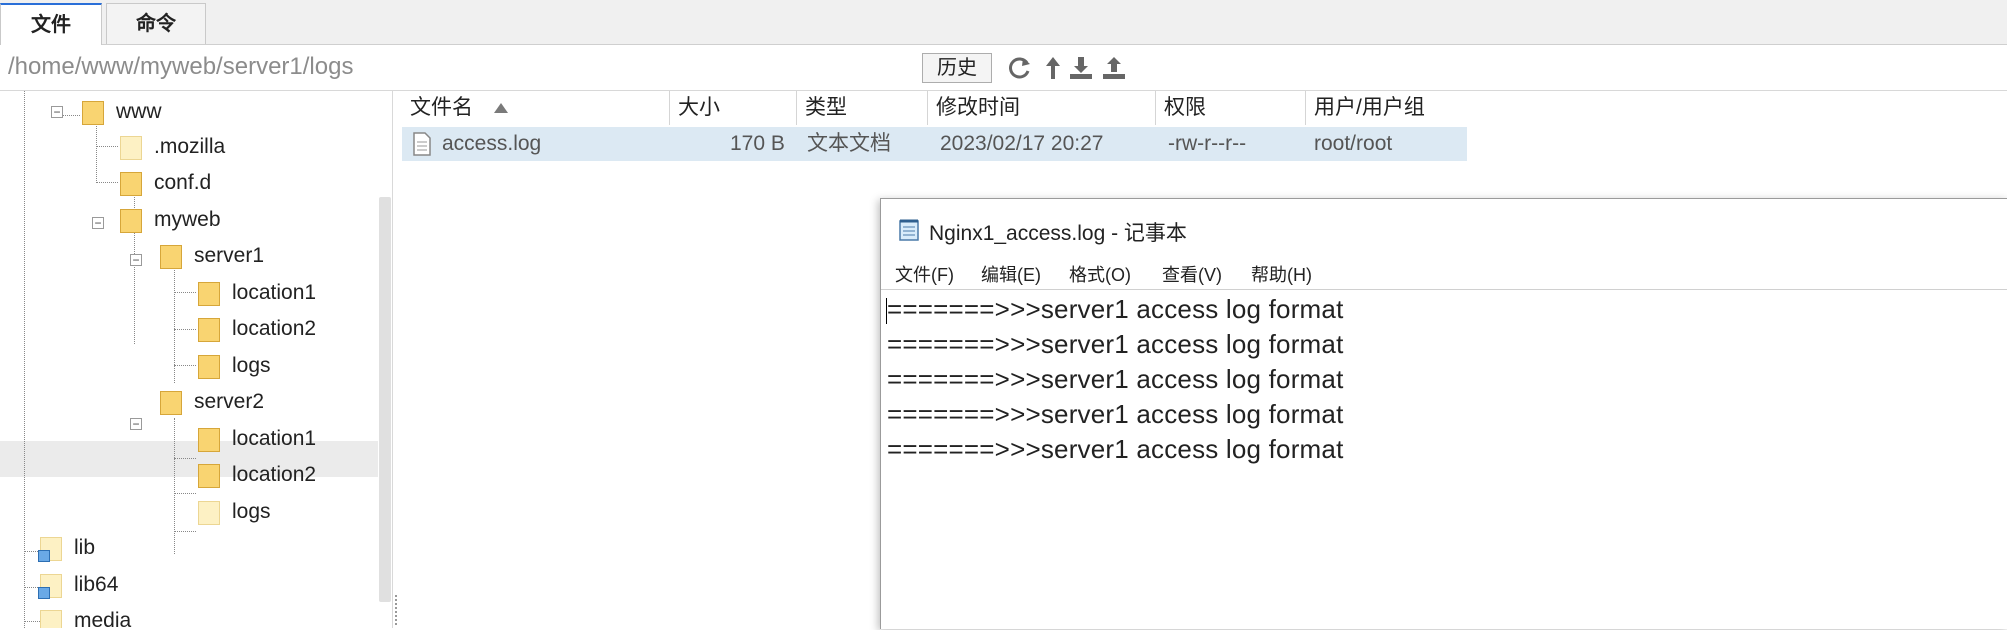  I want to click on sort-ascending-icon, so click(500, 108).